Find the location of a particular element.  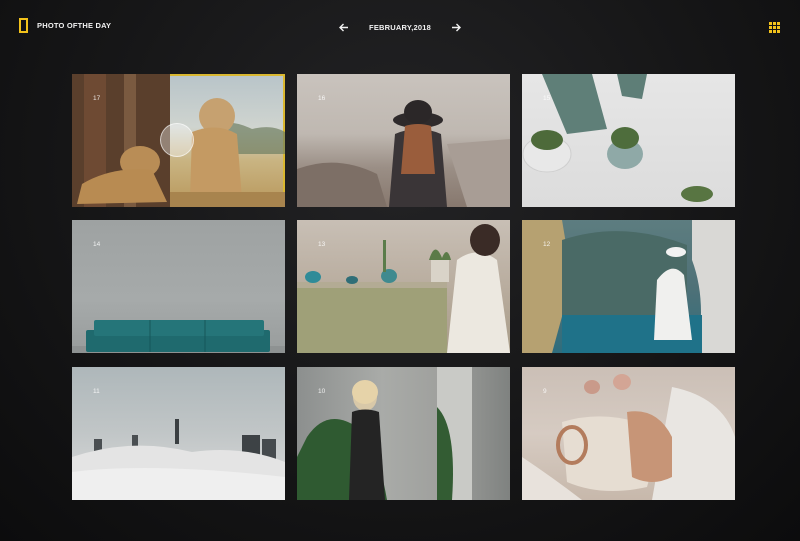

day-number: 14 is located at coordinates (97, 244).